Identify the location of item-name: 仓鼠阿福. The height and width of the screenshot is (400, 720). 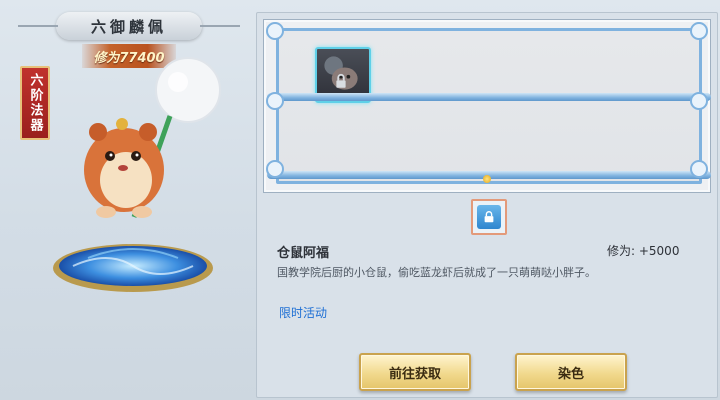
(303, 253).